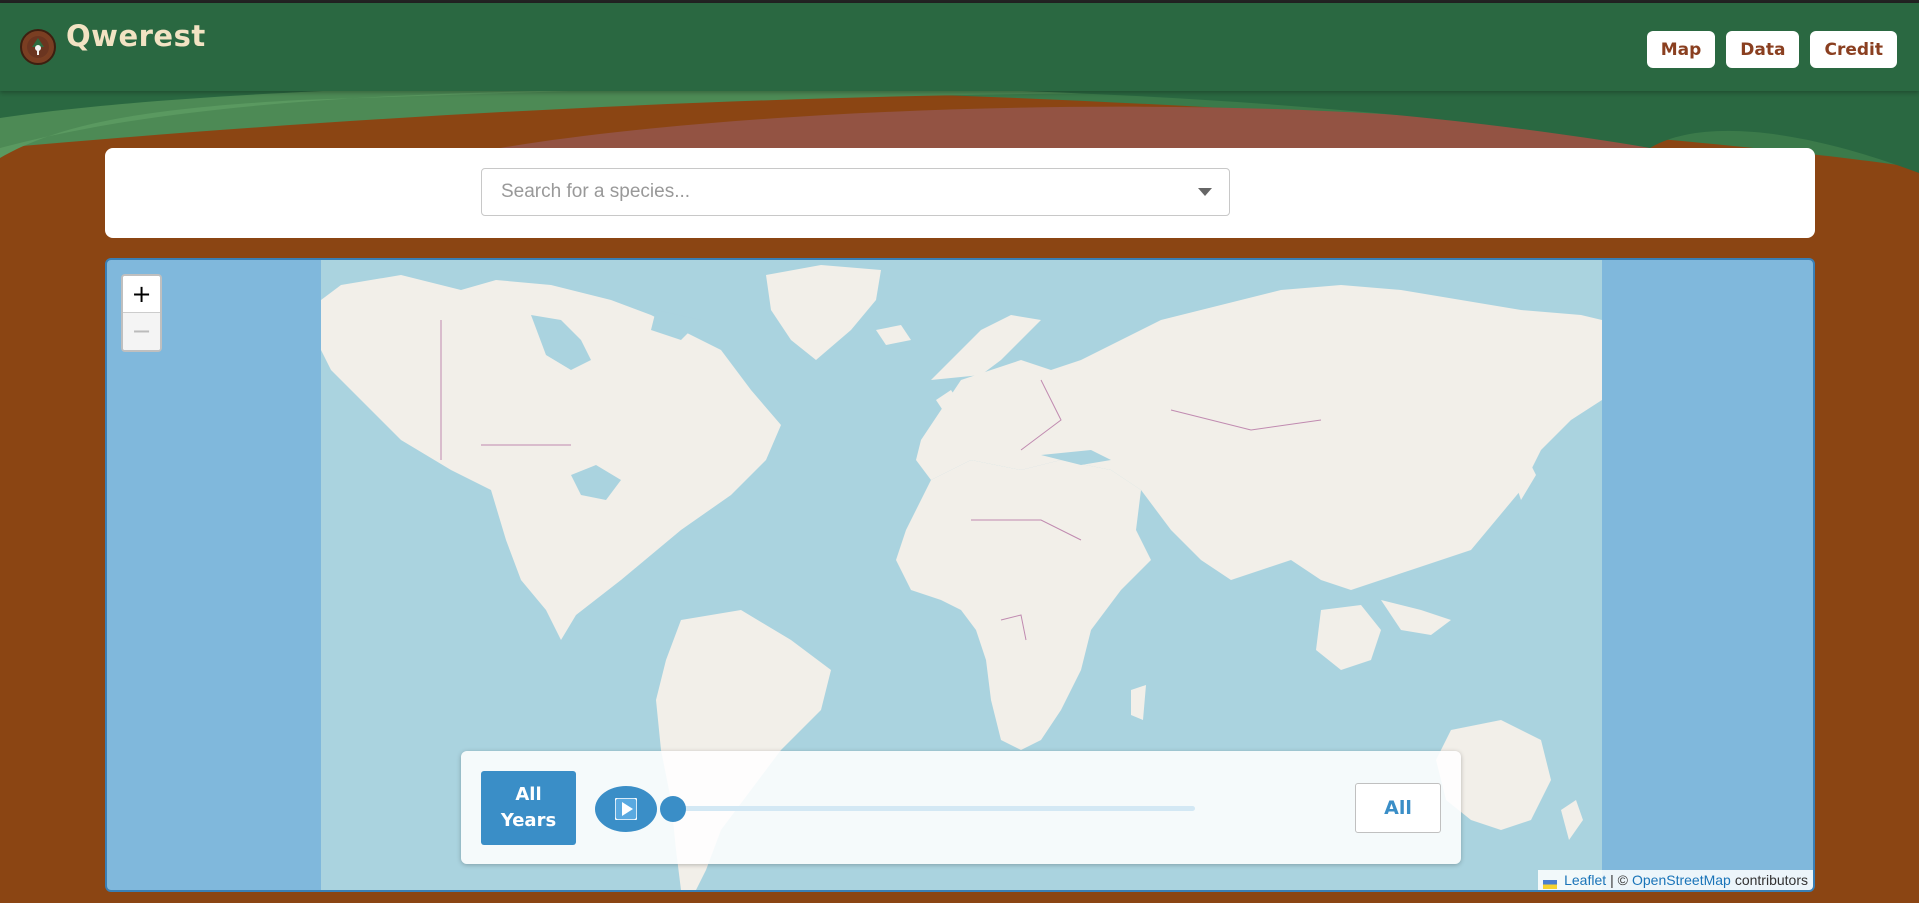 The width and height of the screenshot is (1919, 903). Describe the element at coordinates (840, 192) in the screenshot. I see `species-search-input` at that location.